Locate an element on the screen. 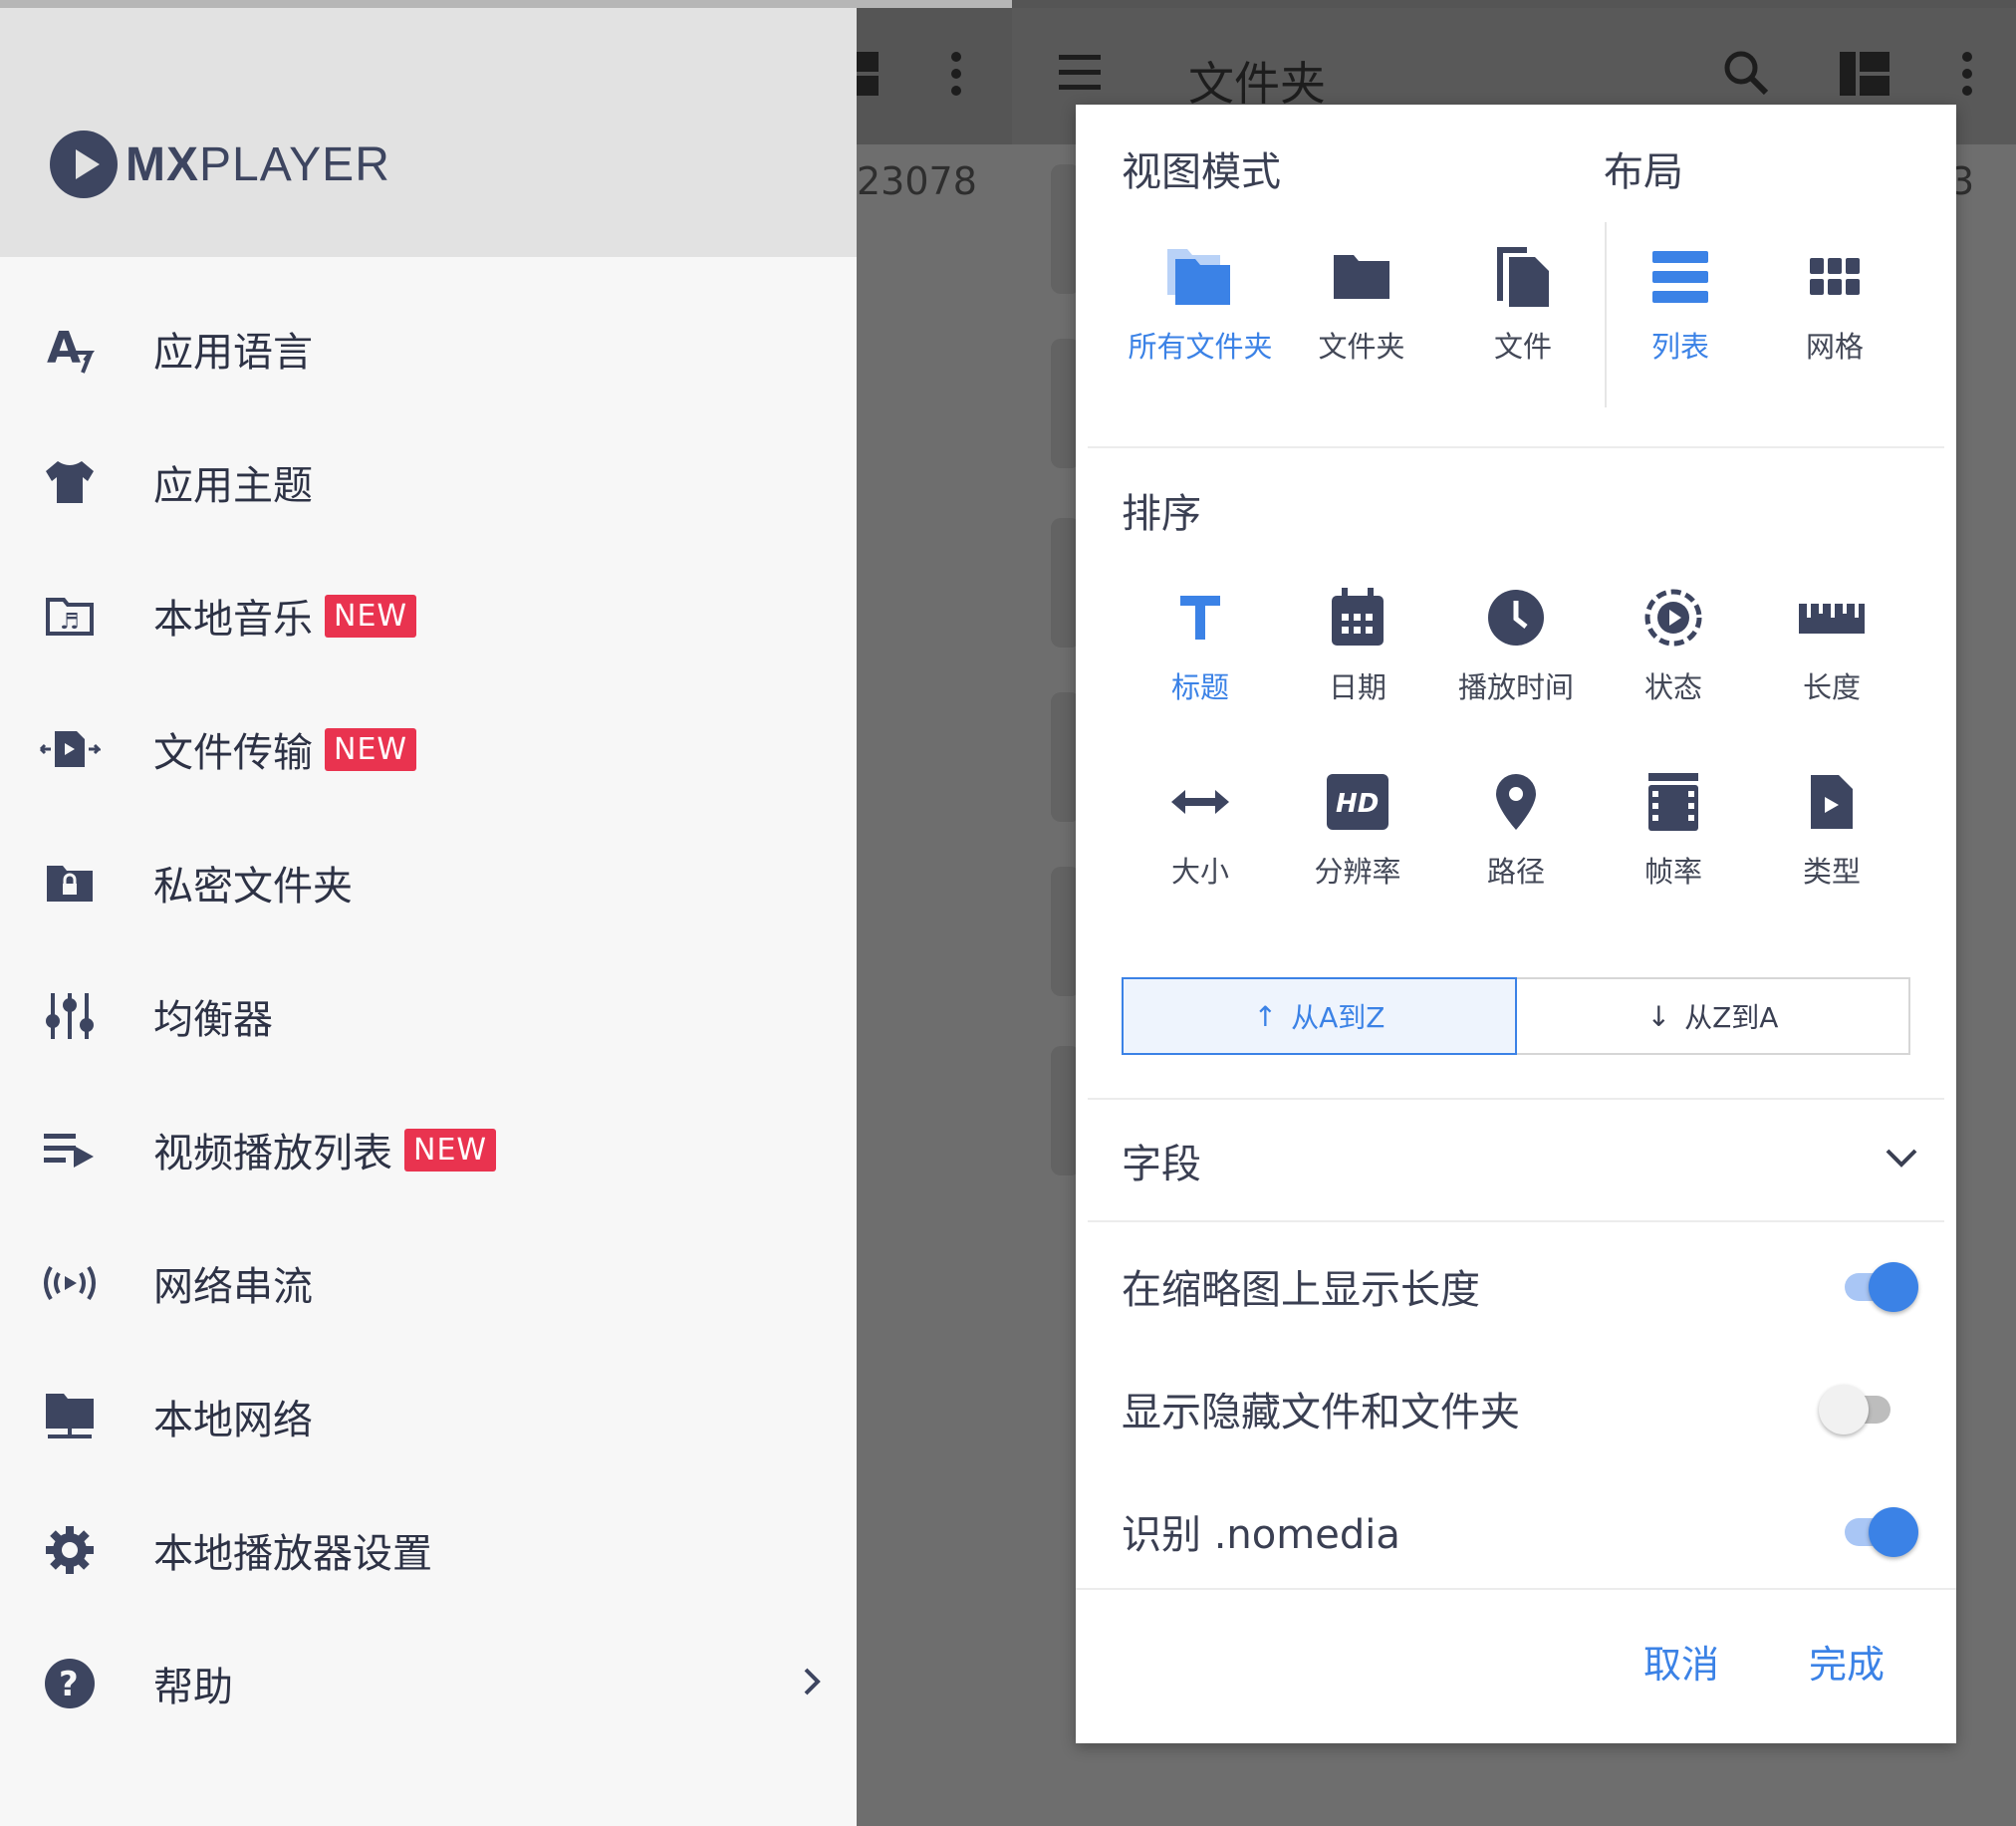  arrow-down-icon: ↓ is located at coordinates (1658, 1016).